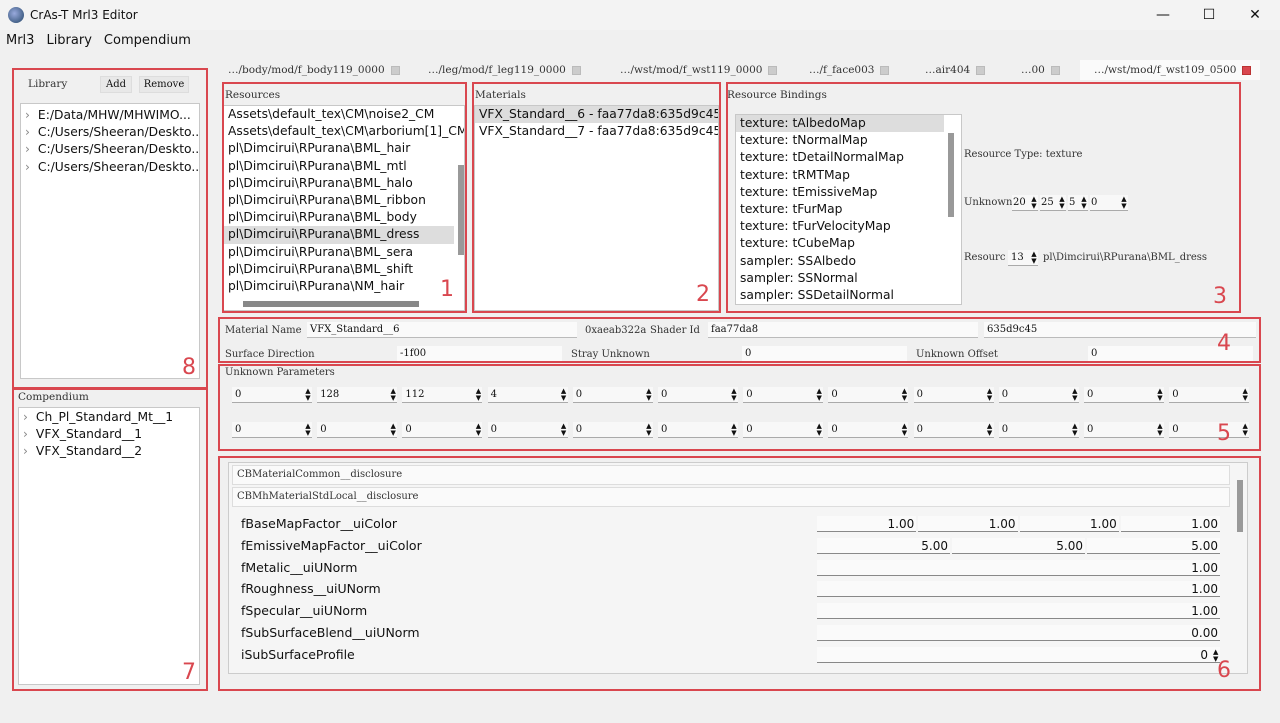 The width and height of the screenshot is (1280, 723). What do you see at coordinates (840, 192) in the screenshot?
I see `list-item: texture: tEmissiveMap` at bounding box center [840, 192].